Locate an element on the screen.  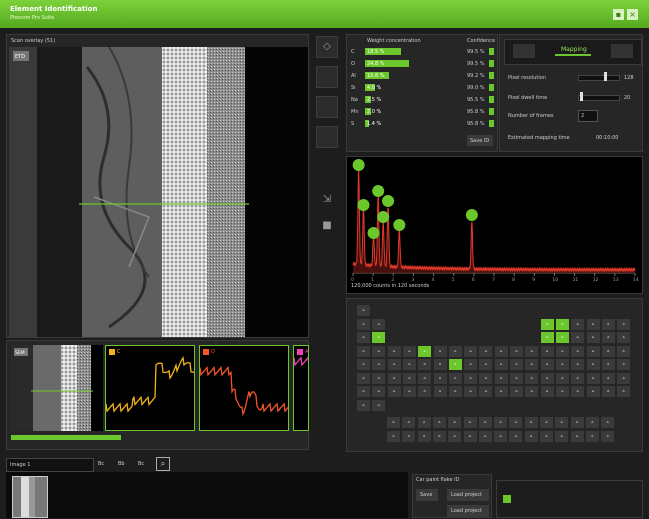
tool-bb: Bb is located at coordinates (121, 464).